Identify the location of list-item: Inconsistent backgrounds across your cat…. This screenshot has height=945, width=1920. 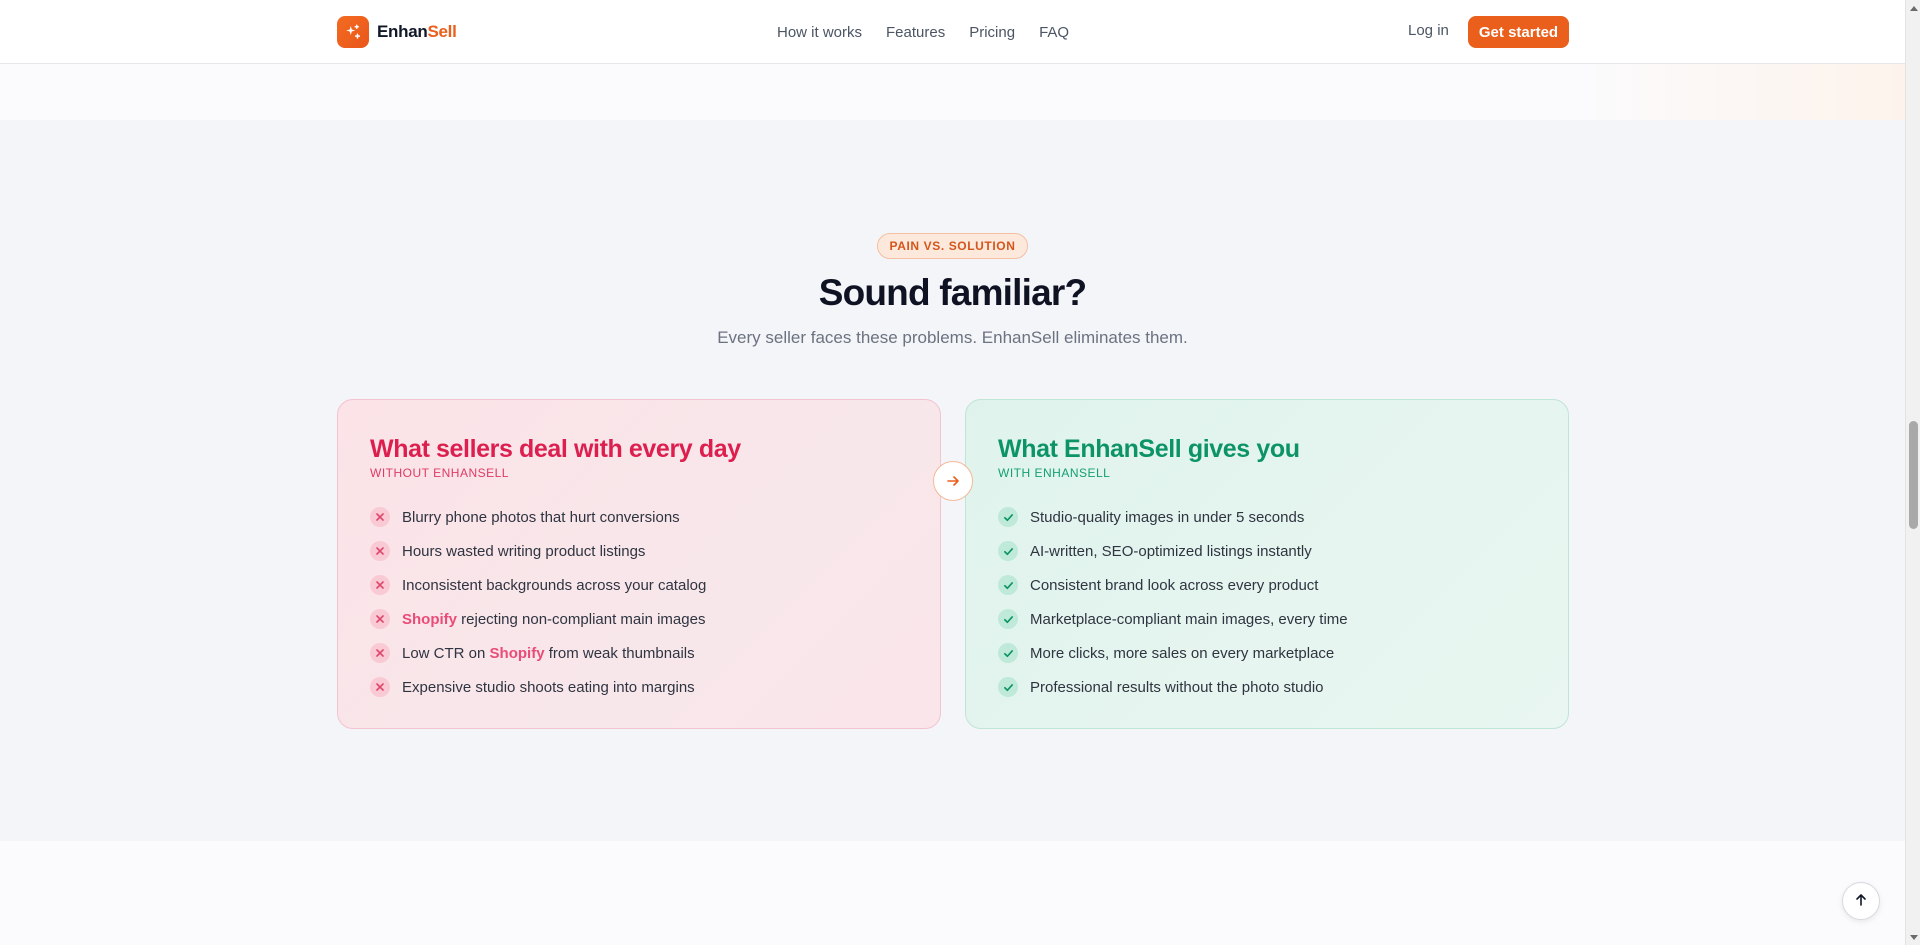
(639, 585).